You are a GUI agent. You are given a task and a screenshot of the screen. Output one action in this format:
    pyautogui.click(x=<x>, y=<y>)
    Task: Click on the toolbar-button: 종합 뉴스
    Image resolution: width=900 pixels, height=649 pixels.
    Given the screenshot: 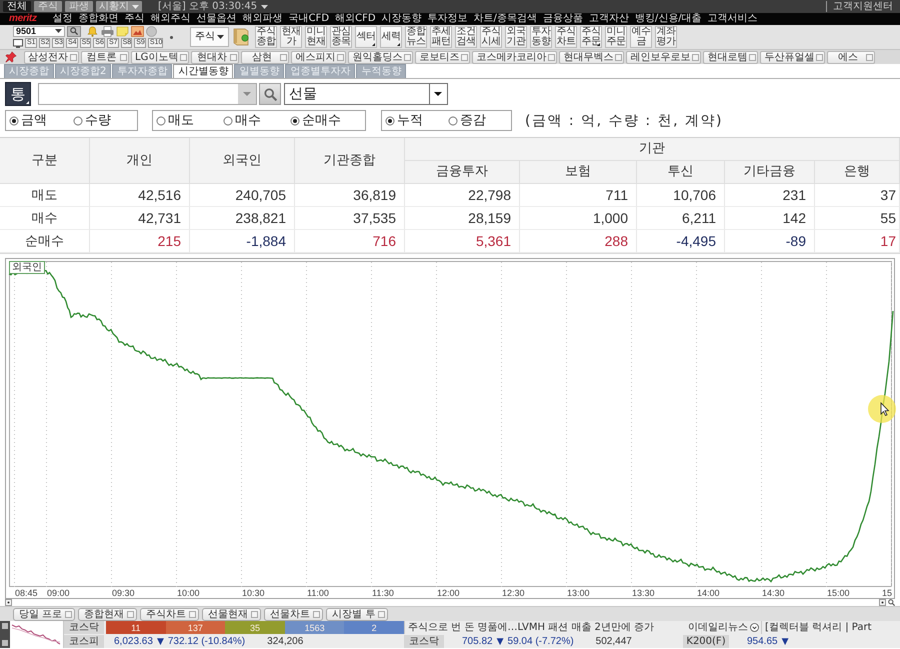 What is the action you would take?
    pyautogui.click(x=416, y=37)
    